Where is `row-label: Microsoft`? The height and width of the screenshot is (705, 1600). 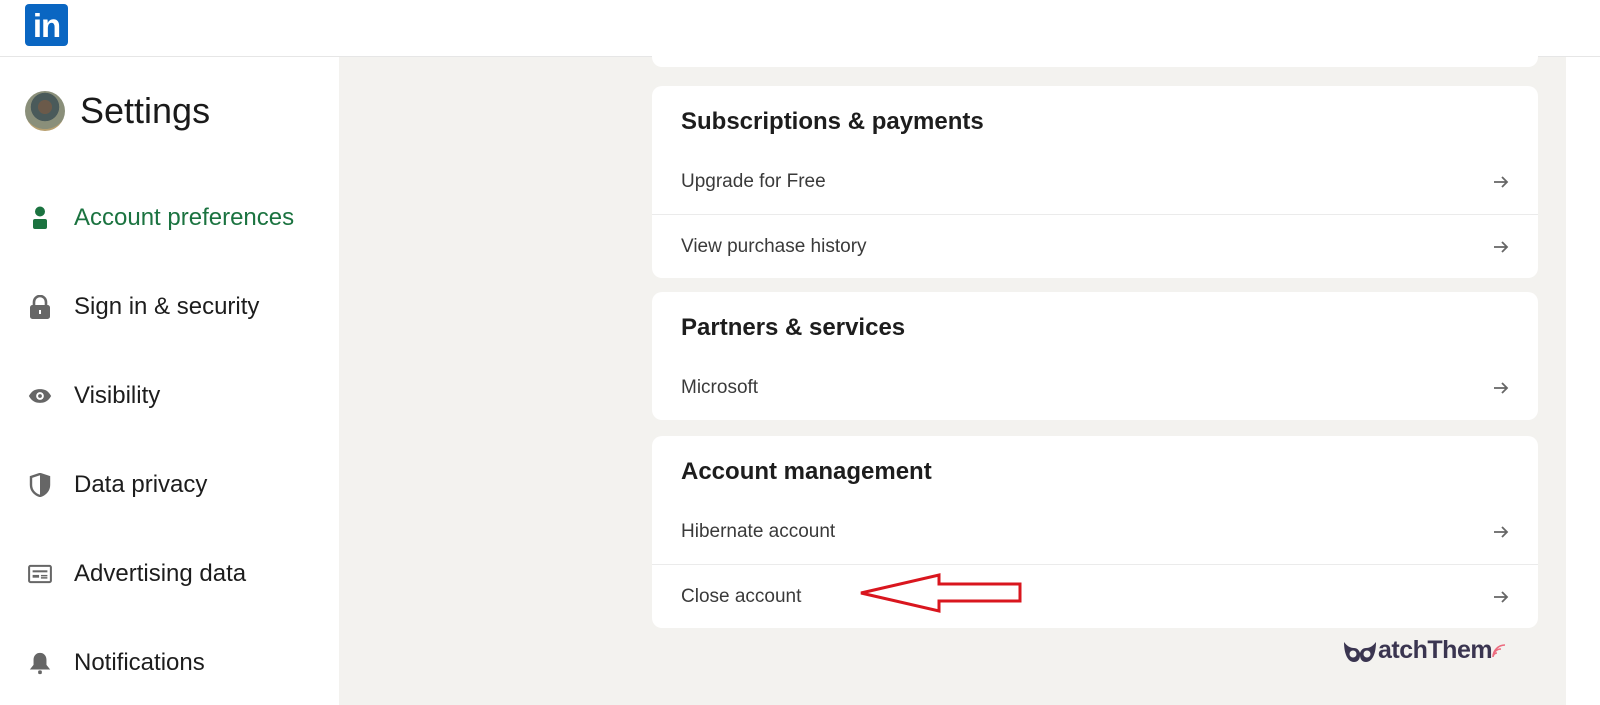 row-label: Microsoft is located at coordinates (720, 387).